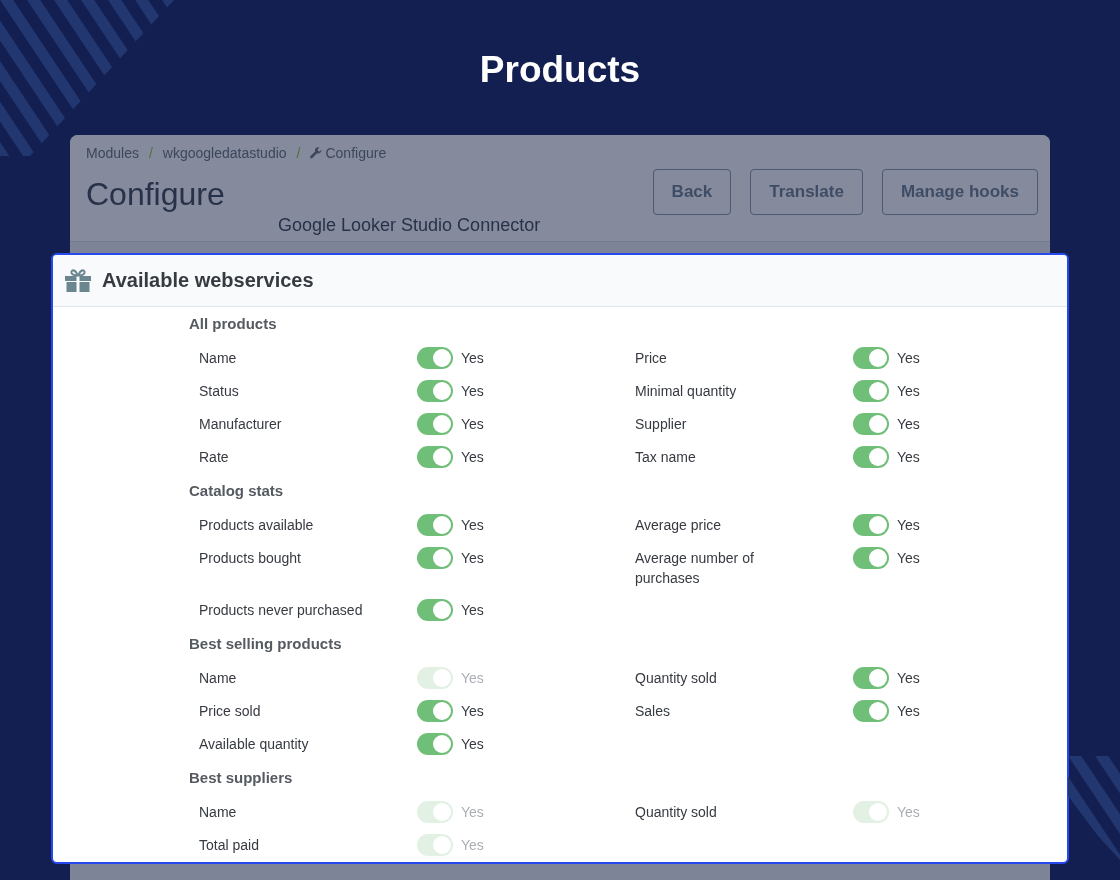  I want to click on field-label: Available quantity, so click(254, 744).